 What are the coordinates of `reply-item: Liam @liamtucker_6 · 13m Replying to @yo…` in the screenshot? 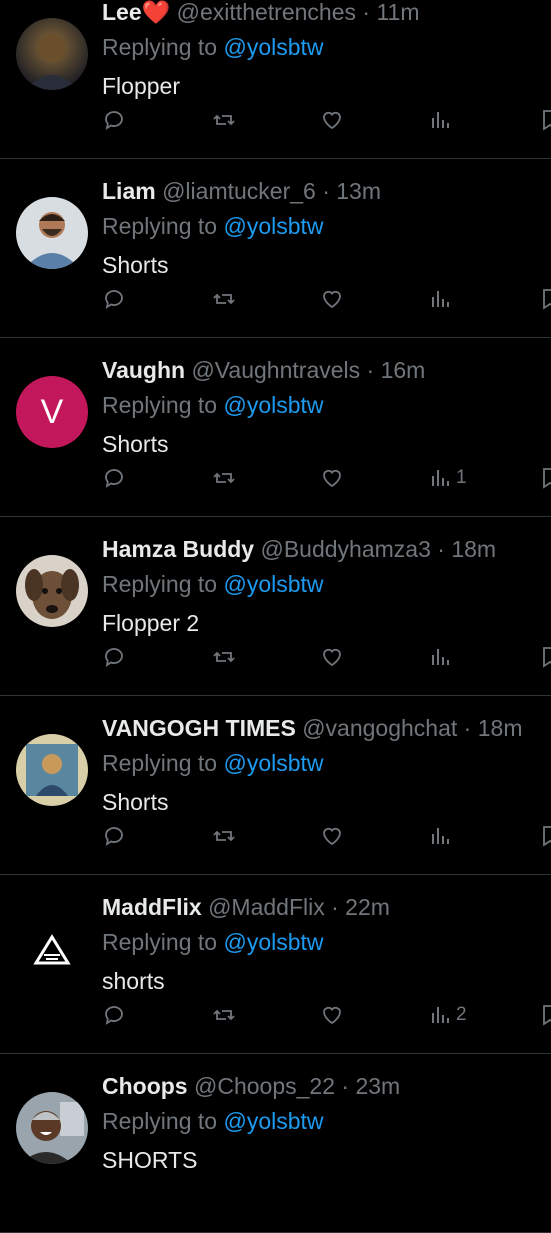 It's located at (275, 248).